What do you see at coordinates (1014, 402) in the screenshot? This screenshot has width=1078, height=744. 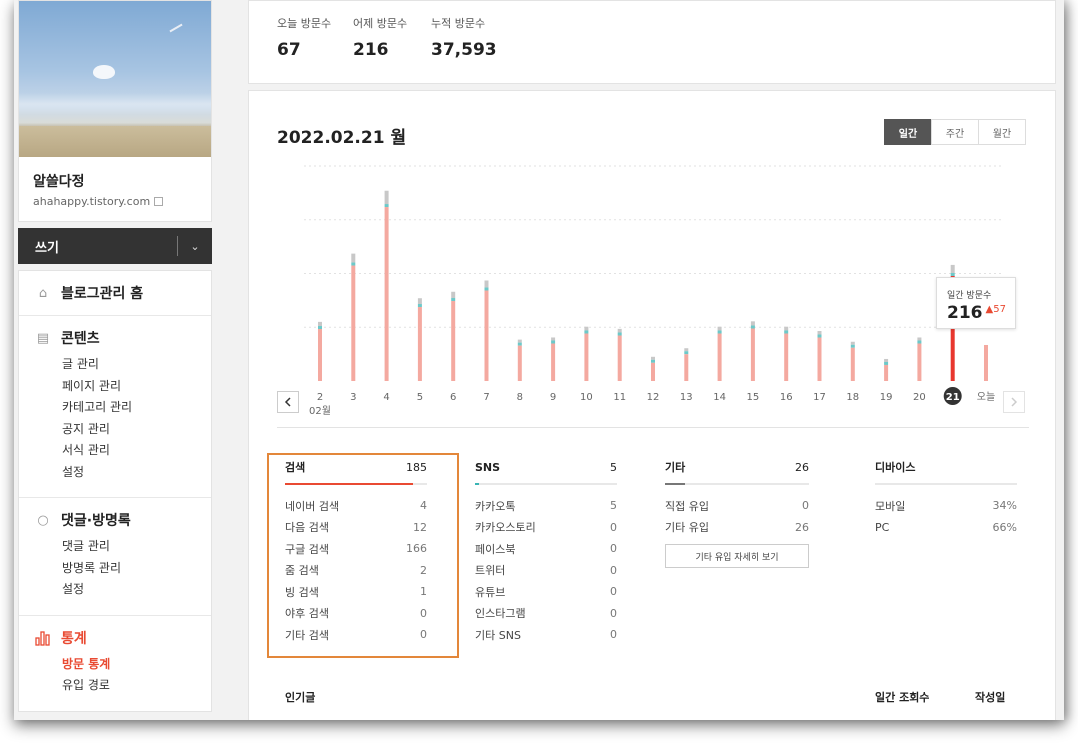 I see `next-period-button` at bounding box center [1014, 402].